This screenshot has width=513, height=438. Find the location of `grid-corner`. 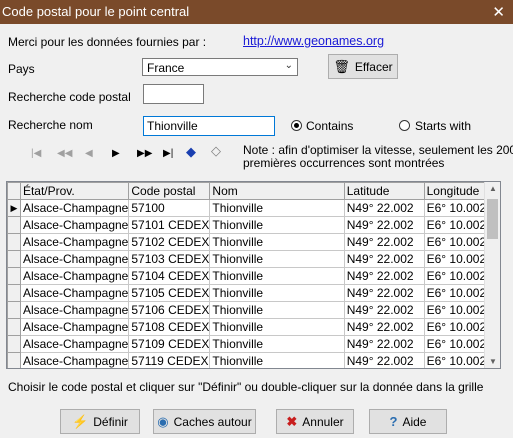

grid-corner is located at coordinates (14, 191).